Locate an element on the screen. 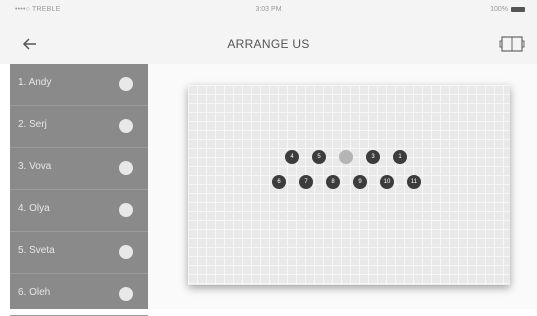 This screenshot has height=316, width=537. player-token: 5 is located at coordinates (319, 157).